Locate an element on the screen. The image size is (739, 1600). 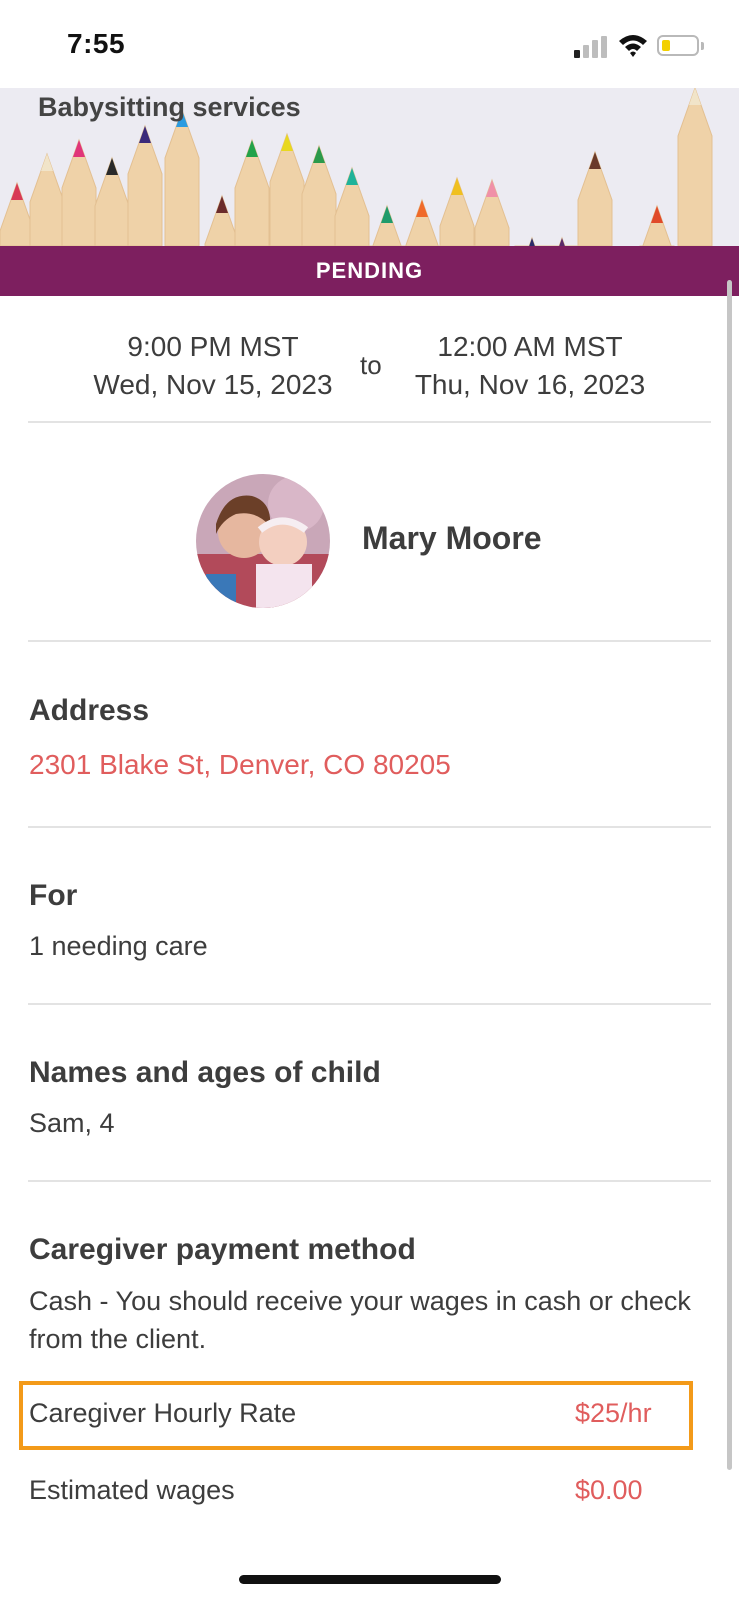
home-indicator is located at coordinates (370, 1579).